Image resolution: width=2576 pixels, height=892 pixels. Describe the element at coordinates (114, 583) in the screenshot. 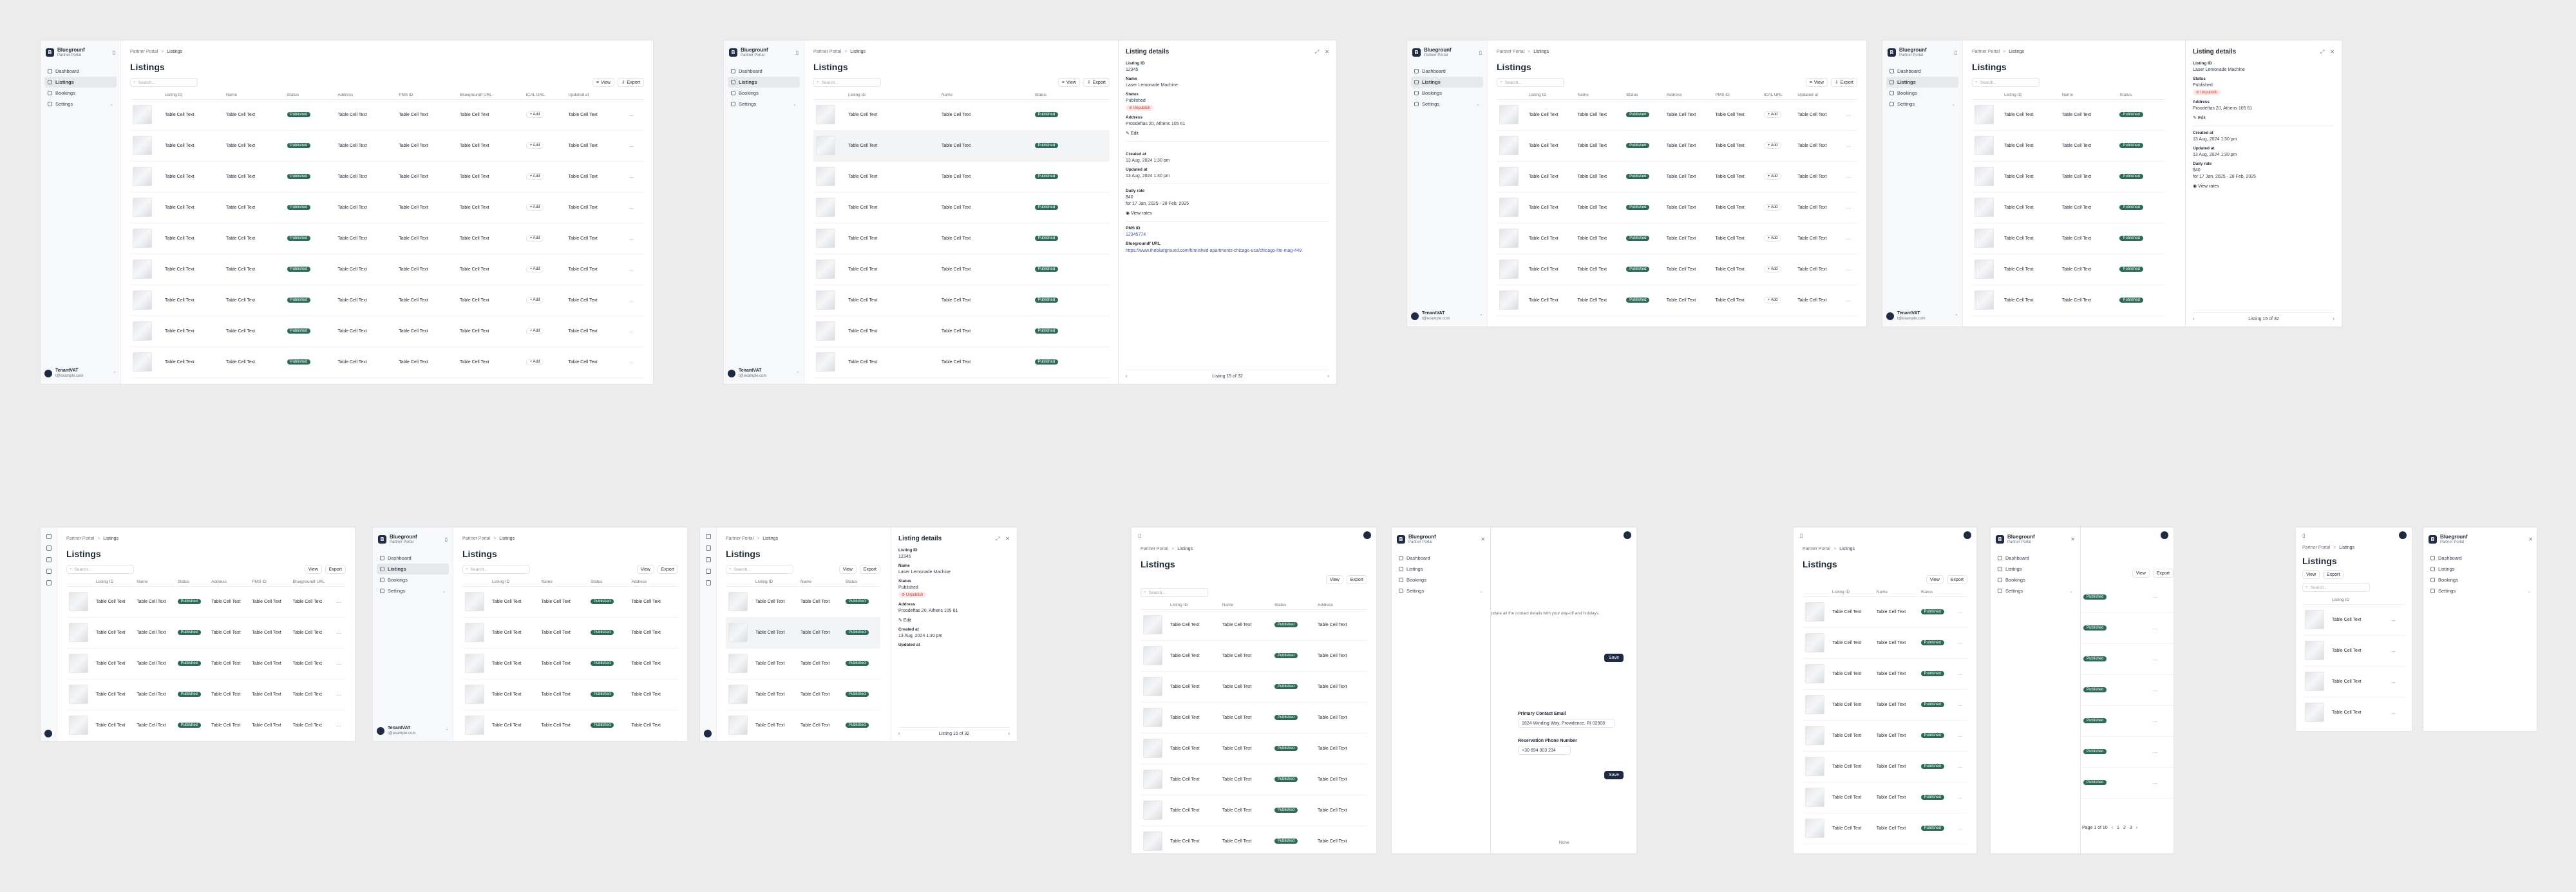

I see `col-listing-id: Listing ID` at that location.